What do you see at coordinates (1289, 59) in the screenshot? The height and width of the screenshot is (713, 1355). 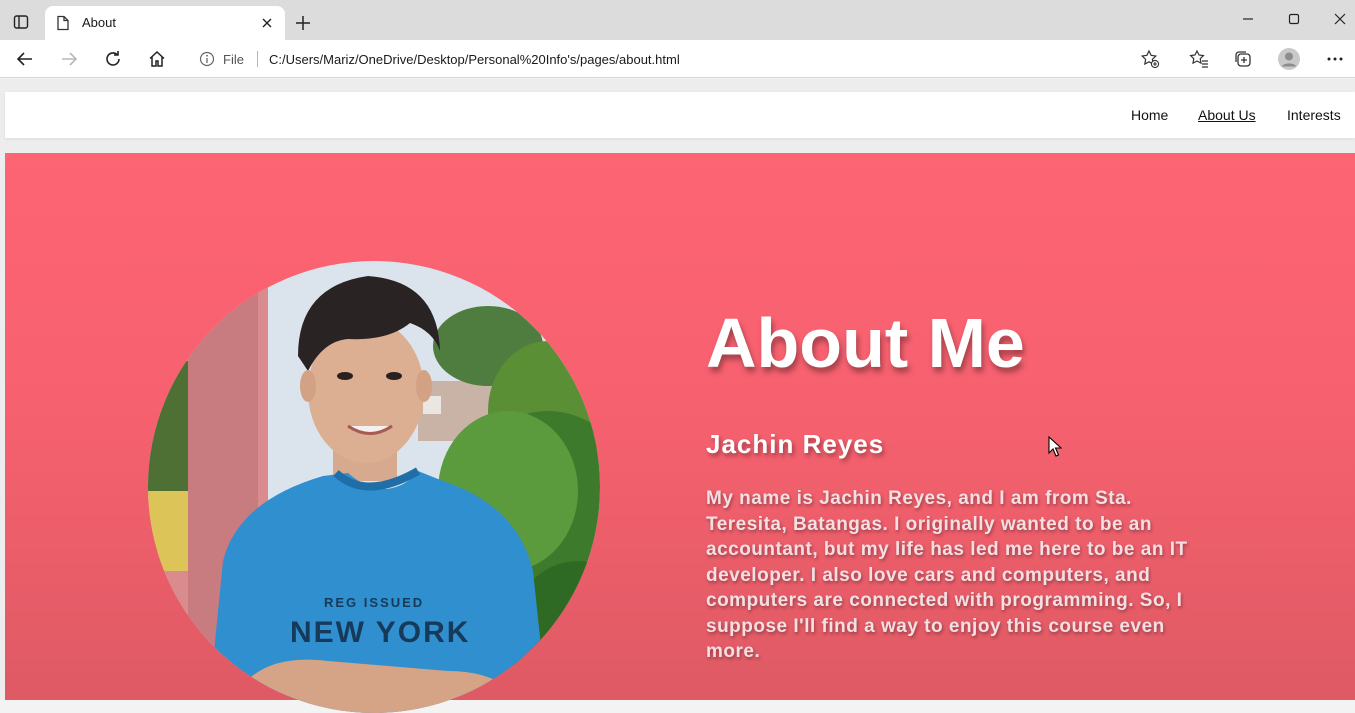 I see `profile-icon` at bounding box center [1289, 59].